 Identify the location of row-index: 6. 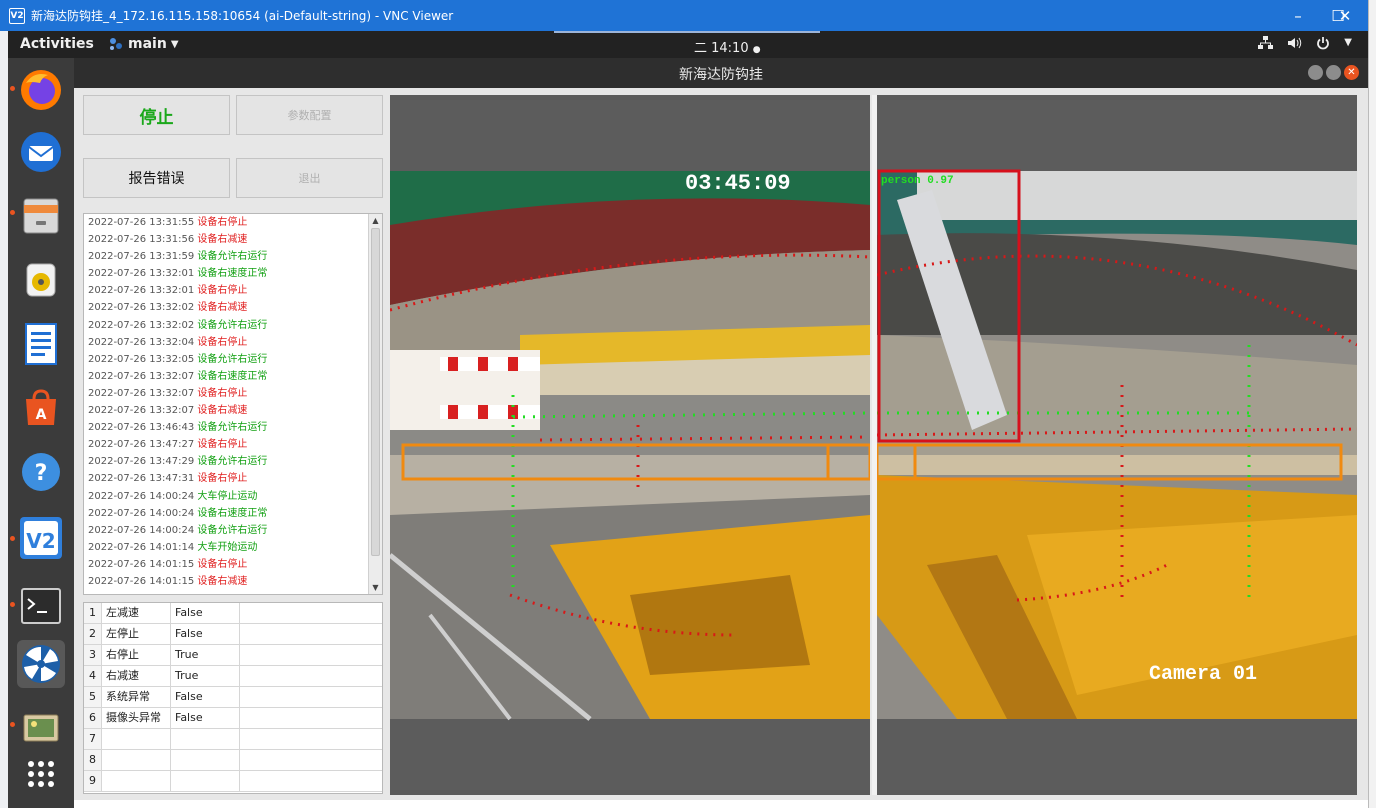
(93, 718).